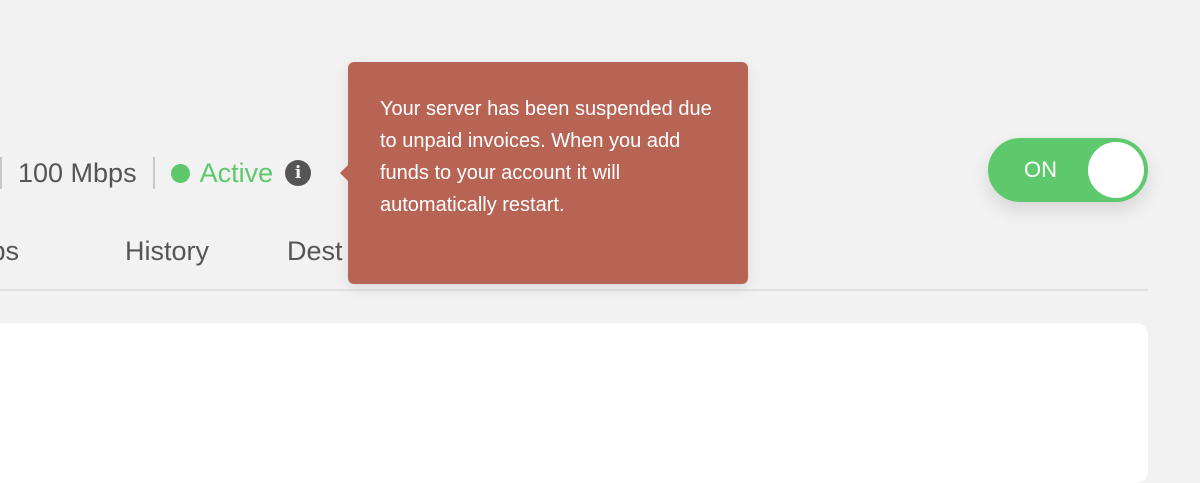 The height and width of the screenshot is (483, 1200). Describe the element at coordinates (1068, 170) in the screenshot. I see `power-toggle: ON` at that location.